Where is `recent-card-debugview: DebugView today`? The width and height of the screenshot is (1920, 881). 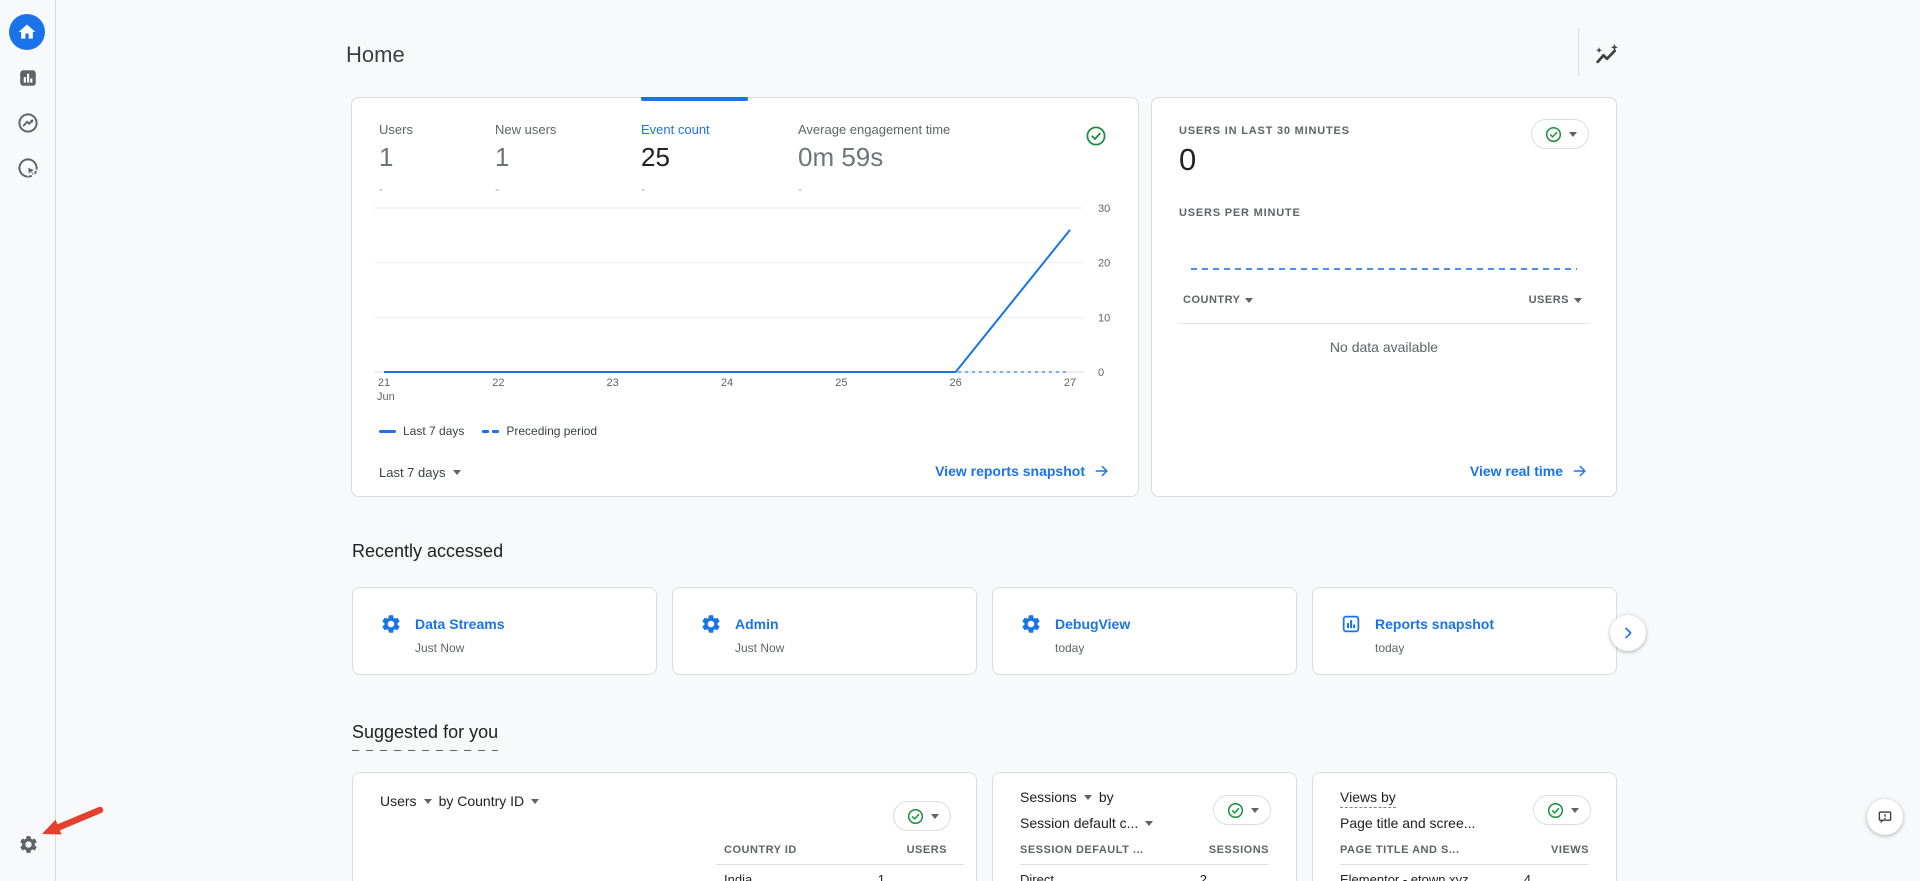
recent-card-debugview: DebugView today is located at coordinates (1144, 631).